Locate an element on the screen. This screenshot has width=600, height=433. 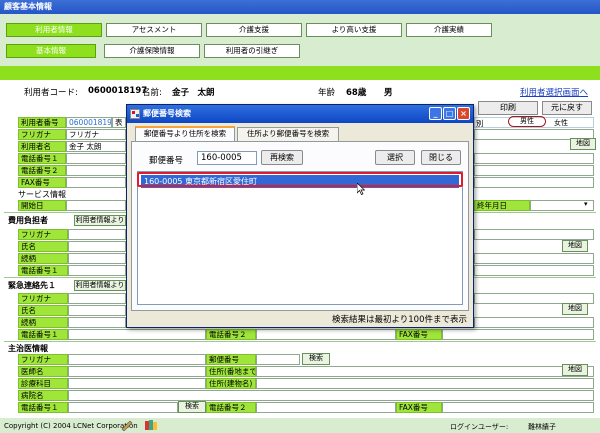
map-button-1: 地図 is located at coordinates (583, 144).